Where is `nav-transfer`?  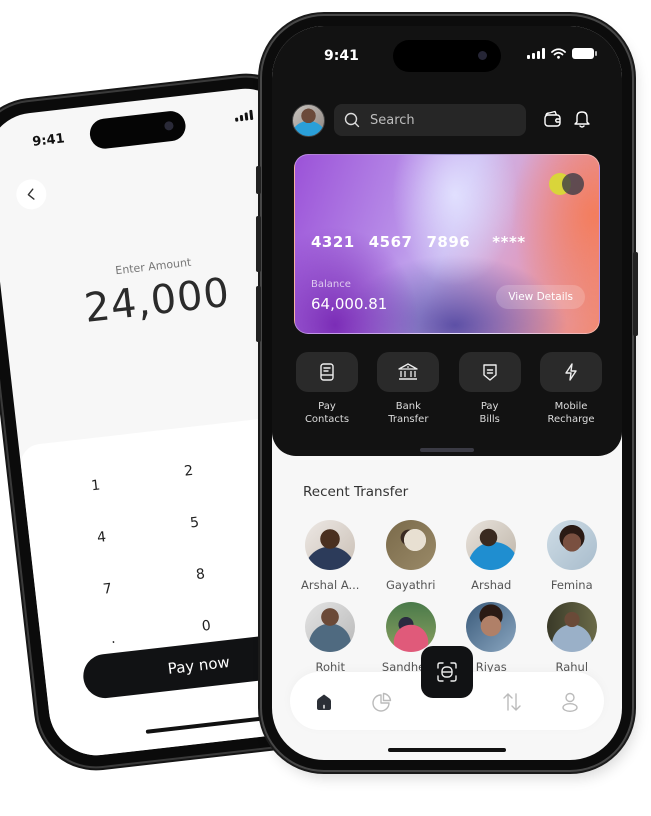
nav-transfer is located at coordinates (512, 702).